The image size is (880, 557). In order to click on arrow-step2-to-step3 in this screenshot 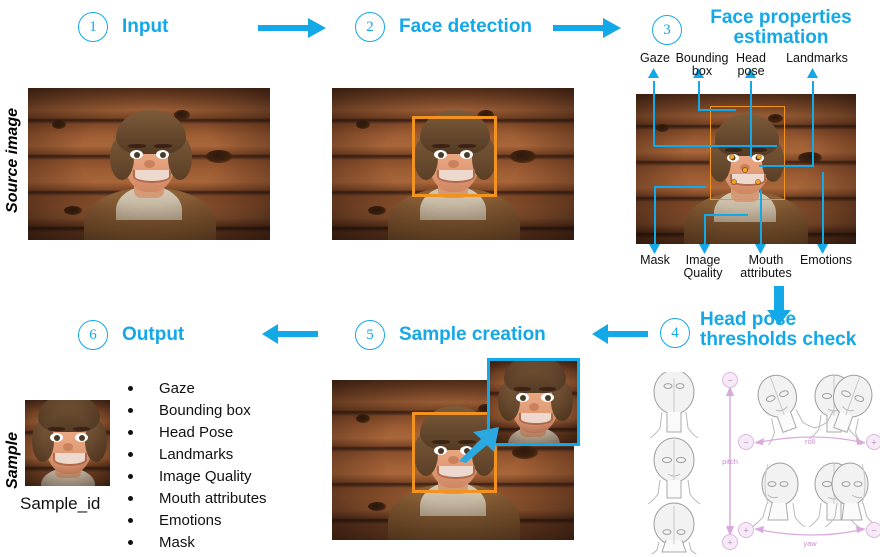, I will do `click(588, 28)`.